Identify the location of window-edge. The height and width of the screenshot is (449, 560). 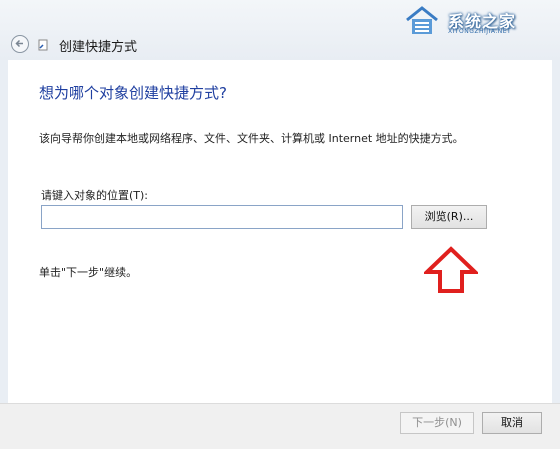
(556, 231).